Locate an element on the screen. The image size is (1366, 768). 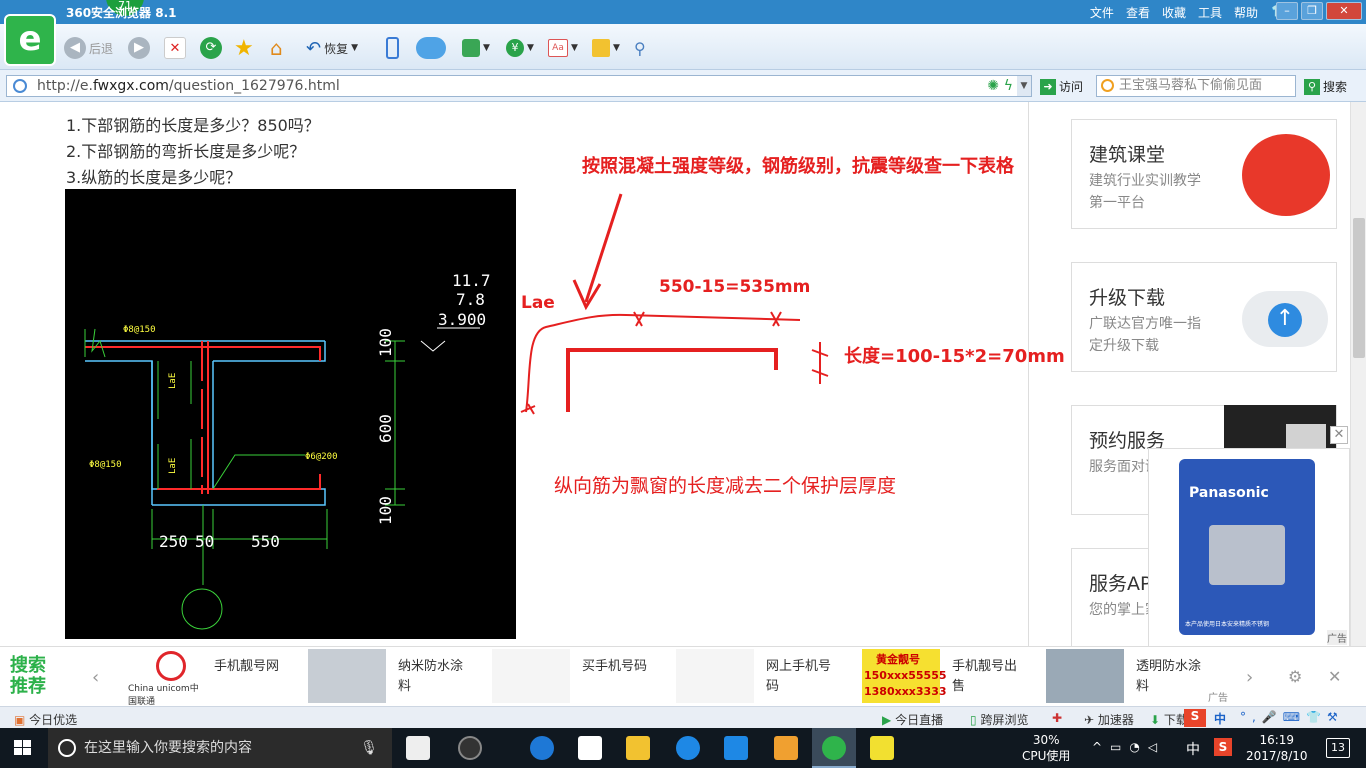
stop-icon: ✕ is located at coordinates (175, 48).